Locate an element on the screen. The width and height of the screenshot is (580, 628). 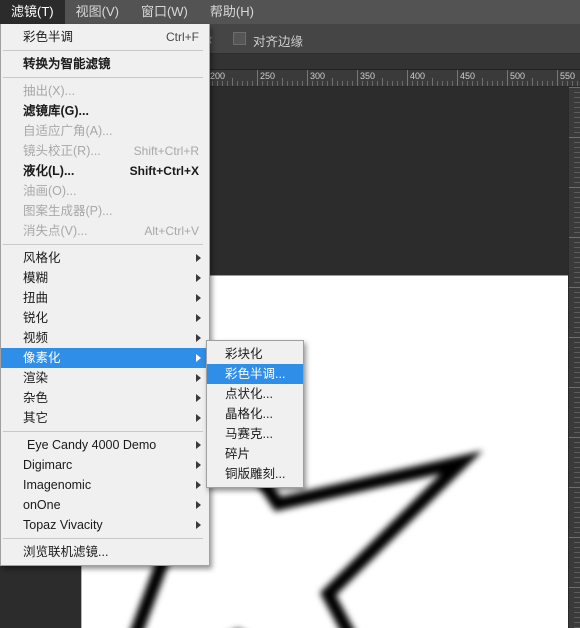
menu-item-label: 杂色 is located at coordinates (36, 398).